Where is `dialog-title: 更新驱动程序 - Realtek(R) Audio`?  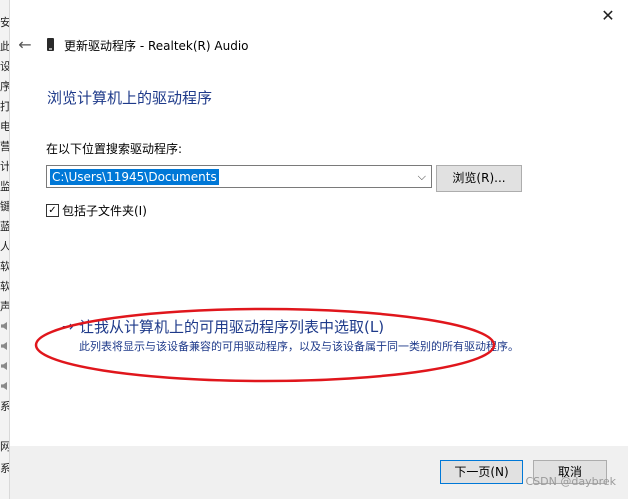 dialog-title: 更新驱动程序 - Realtek(R) Audio is located at coordinates (156, 46).